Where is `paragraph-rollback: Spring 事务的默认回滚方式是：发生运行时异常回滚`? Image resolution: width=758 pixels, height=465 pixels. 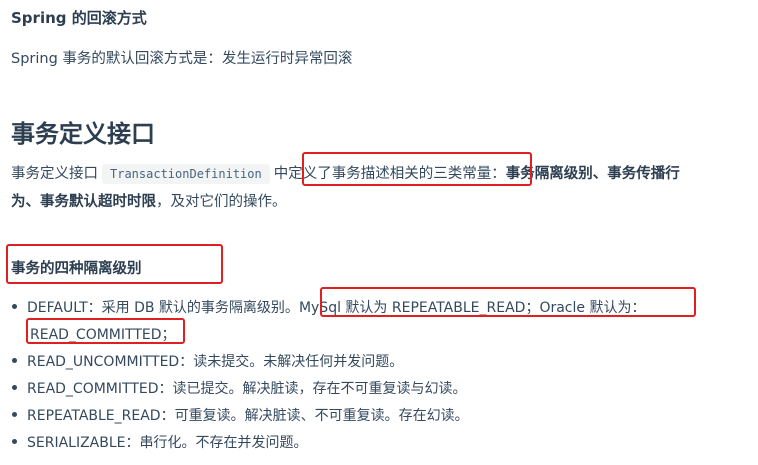 paragraph-rollback: Spring 事务的默认回滚方式是：发生运行时异常回滚 is located at coordinates (182, 59).